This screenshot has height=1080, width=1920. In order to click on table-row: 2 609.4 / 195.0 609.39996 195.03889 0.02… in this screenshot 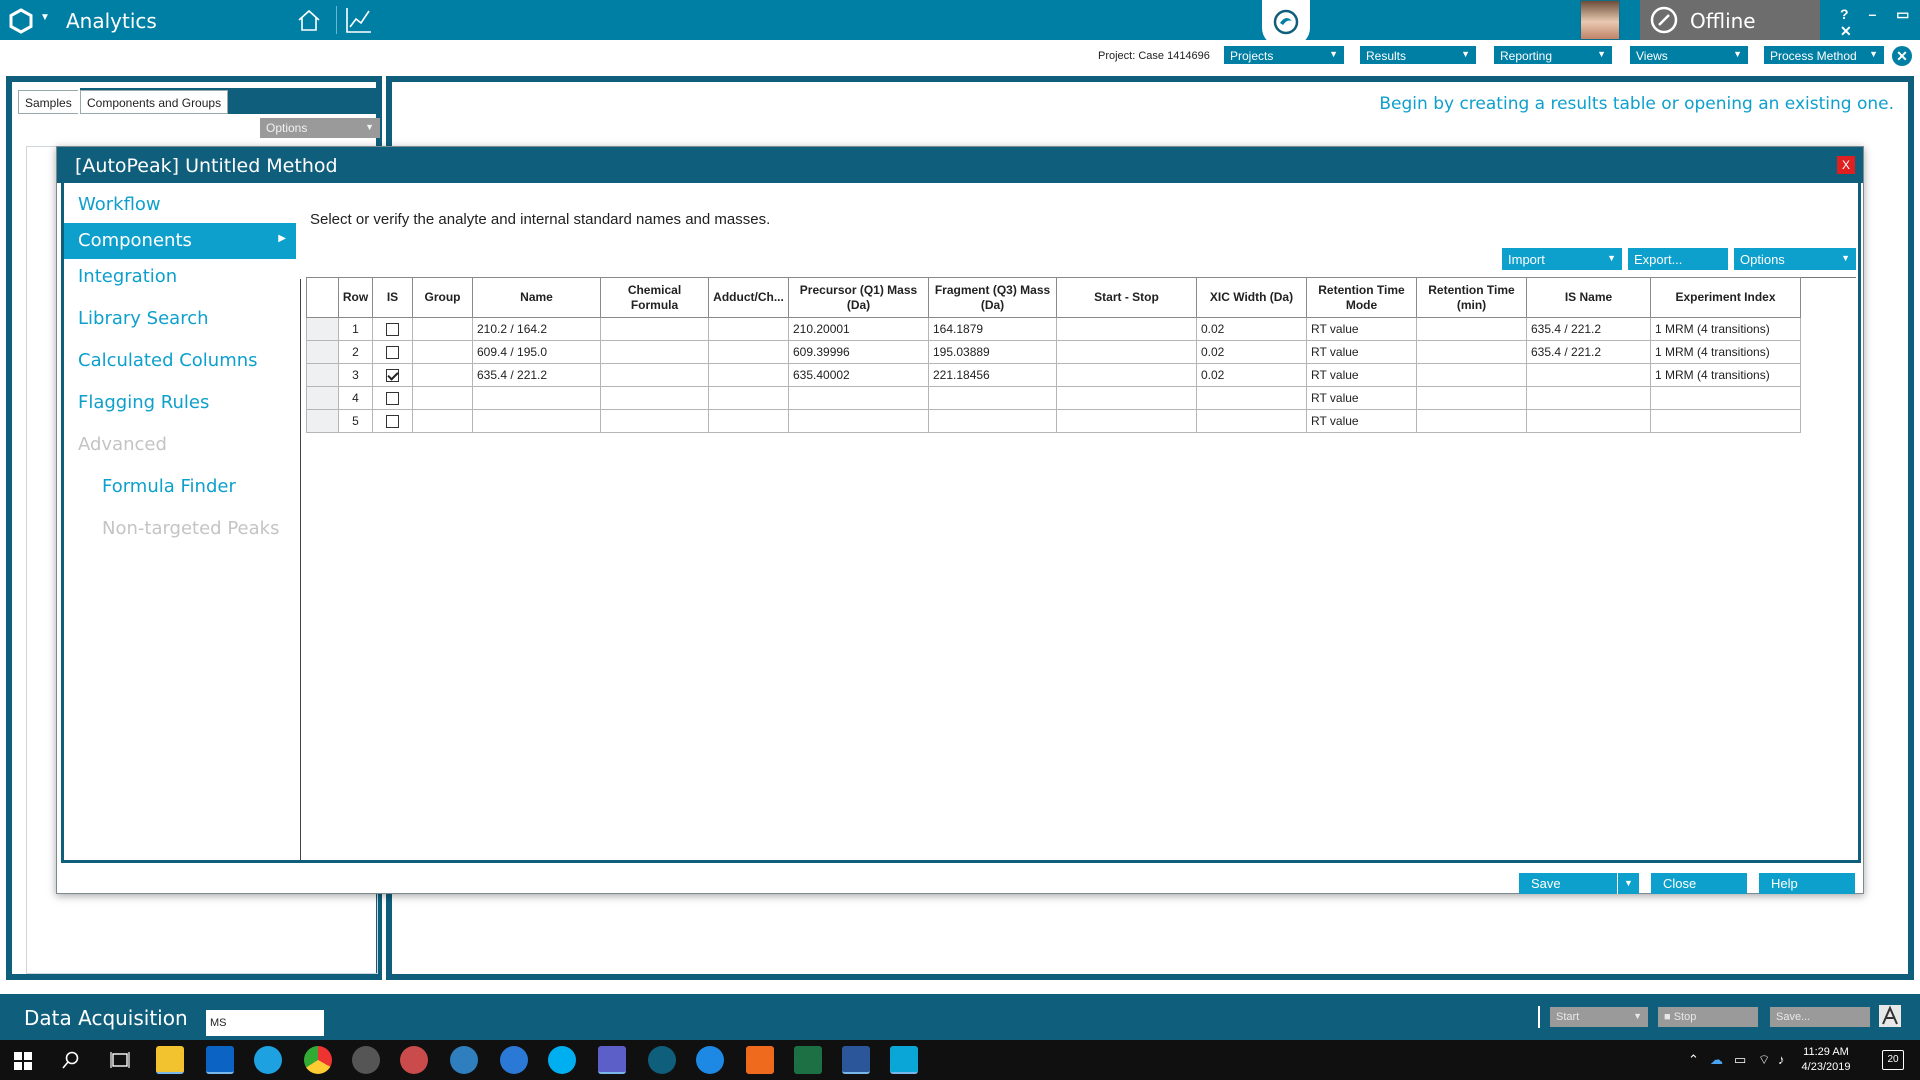, I will do `click(1053, 352)`.